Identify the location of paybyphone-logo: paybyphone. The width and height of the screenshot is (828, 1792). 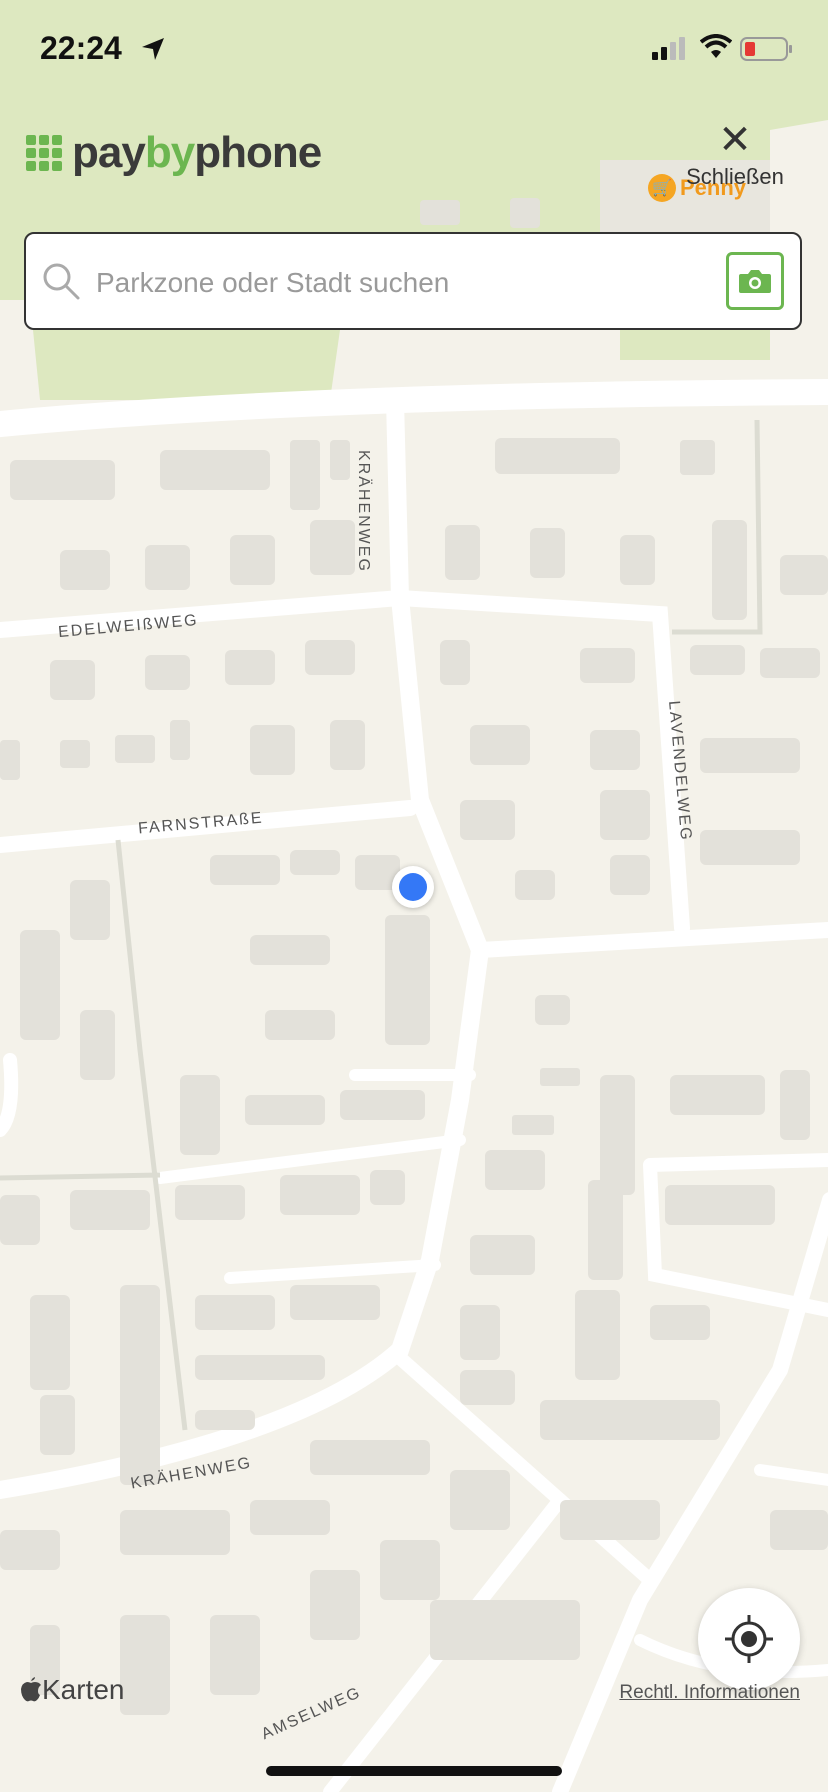
(174, 153).